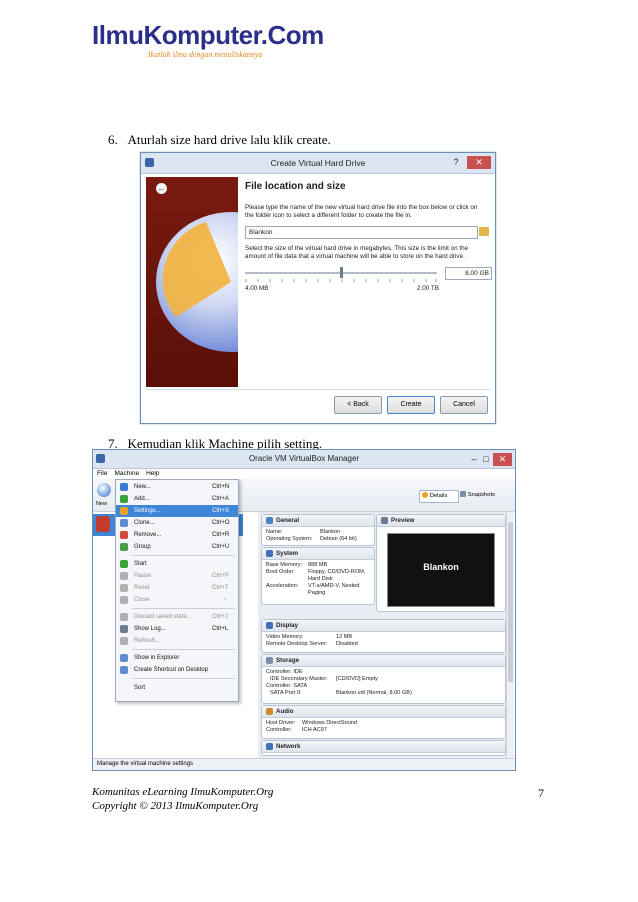 The width and height of the screenshot is (638, 902). Describe the element at coordinates (104, 490) in the screenshot. I see `new-vm-icon` at that location.